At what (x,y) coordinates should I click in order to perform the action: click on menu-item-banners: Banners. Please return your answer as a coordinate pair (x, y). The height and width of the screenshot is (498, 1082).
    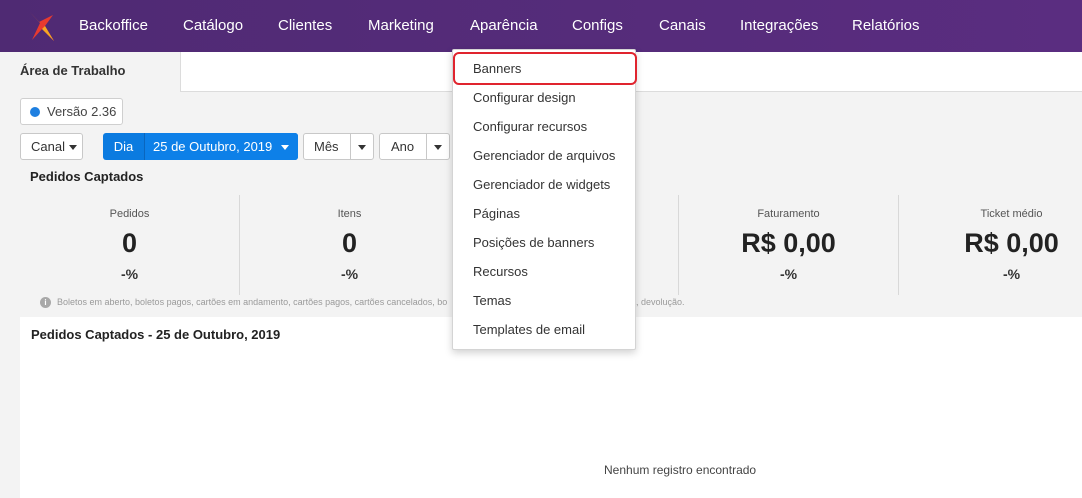
    Looking at the image, I should click on (545, 68).